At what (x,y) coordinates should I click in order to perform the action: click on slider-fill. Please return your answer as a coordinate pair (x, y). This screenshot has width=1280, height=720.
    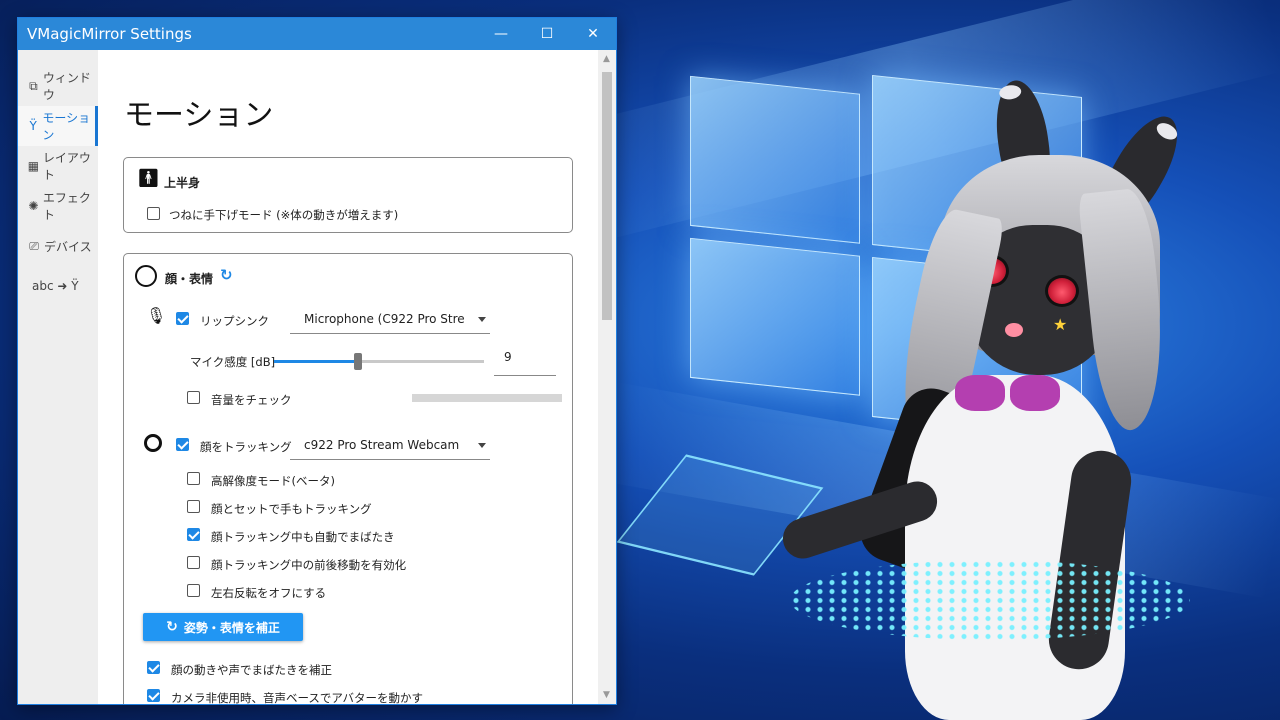
    Looking at the image, I should click on (316, 361).